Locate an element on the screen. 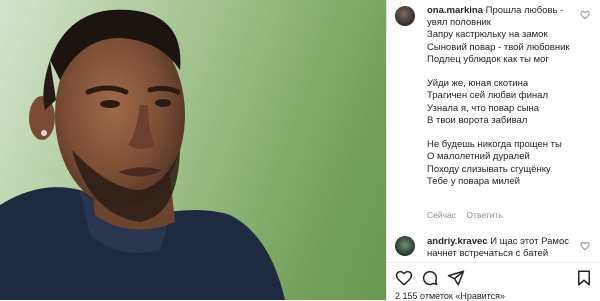  paper-plane-icon is located at coordinates (456, 278).